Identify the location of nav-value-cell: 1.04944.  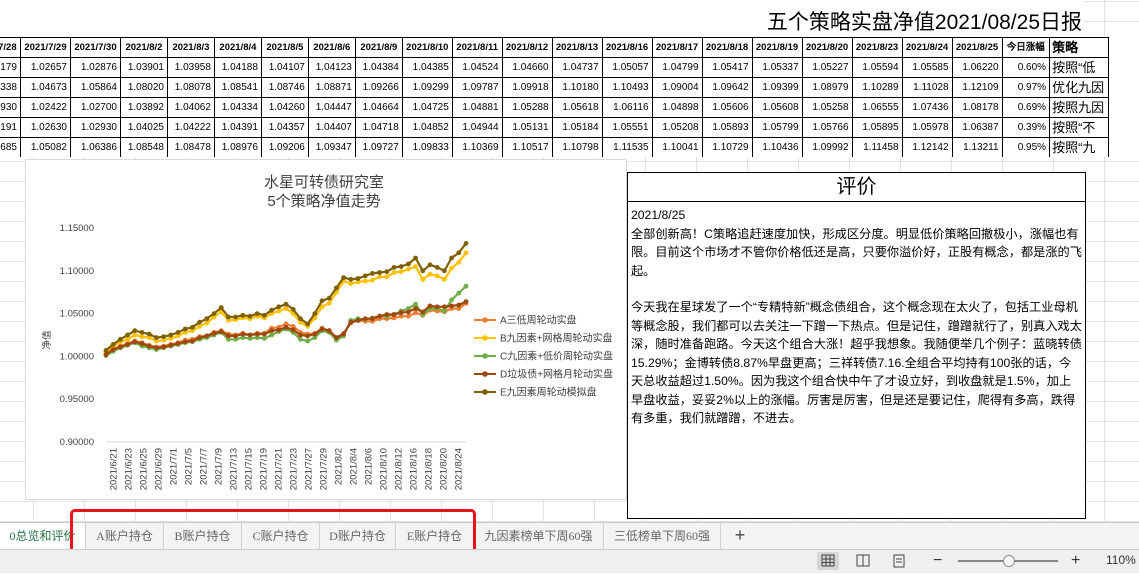
(477, 127).